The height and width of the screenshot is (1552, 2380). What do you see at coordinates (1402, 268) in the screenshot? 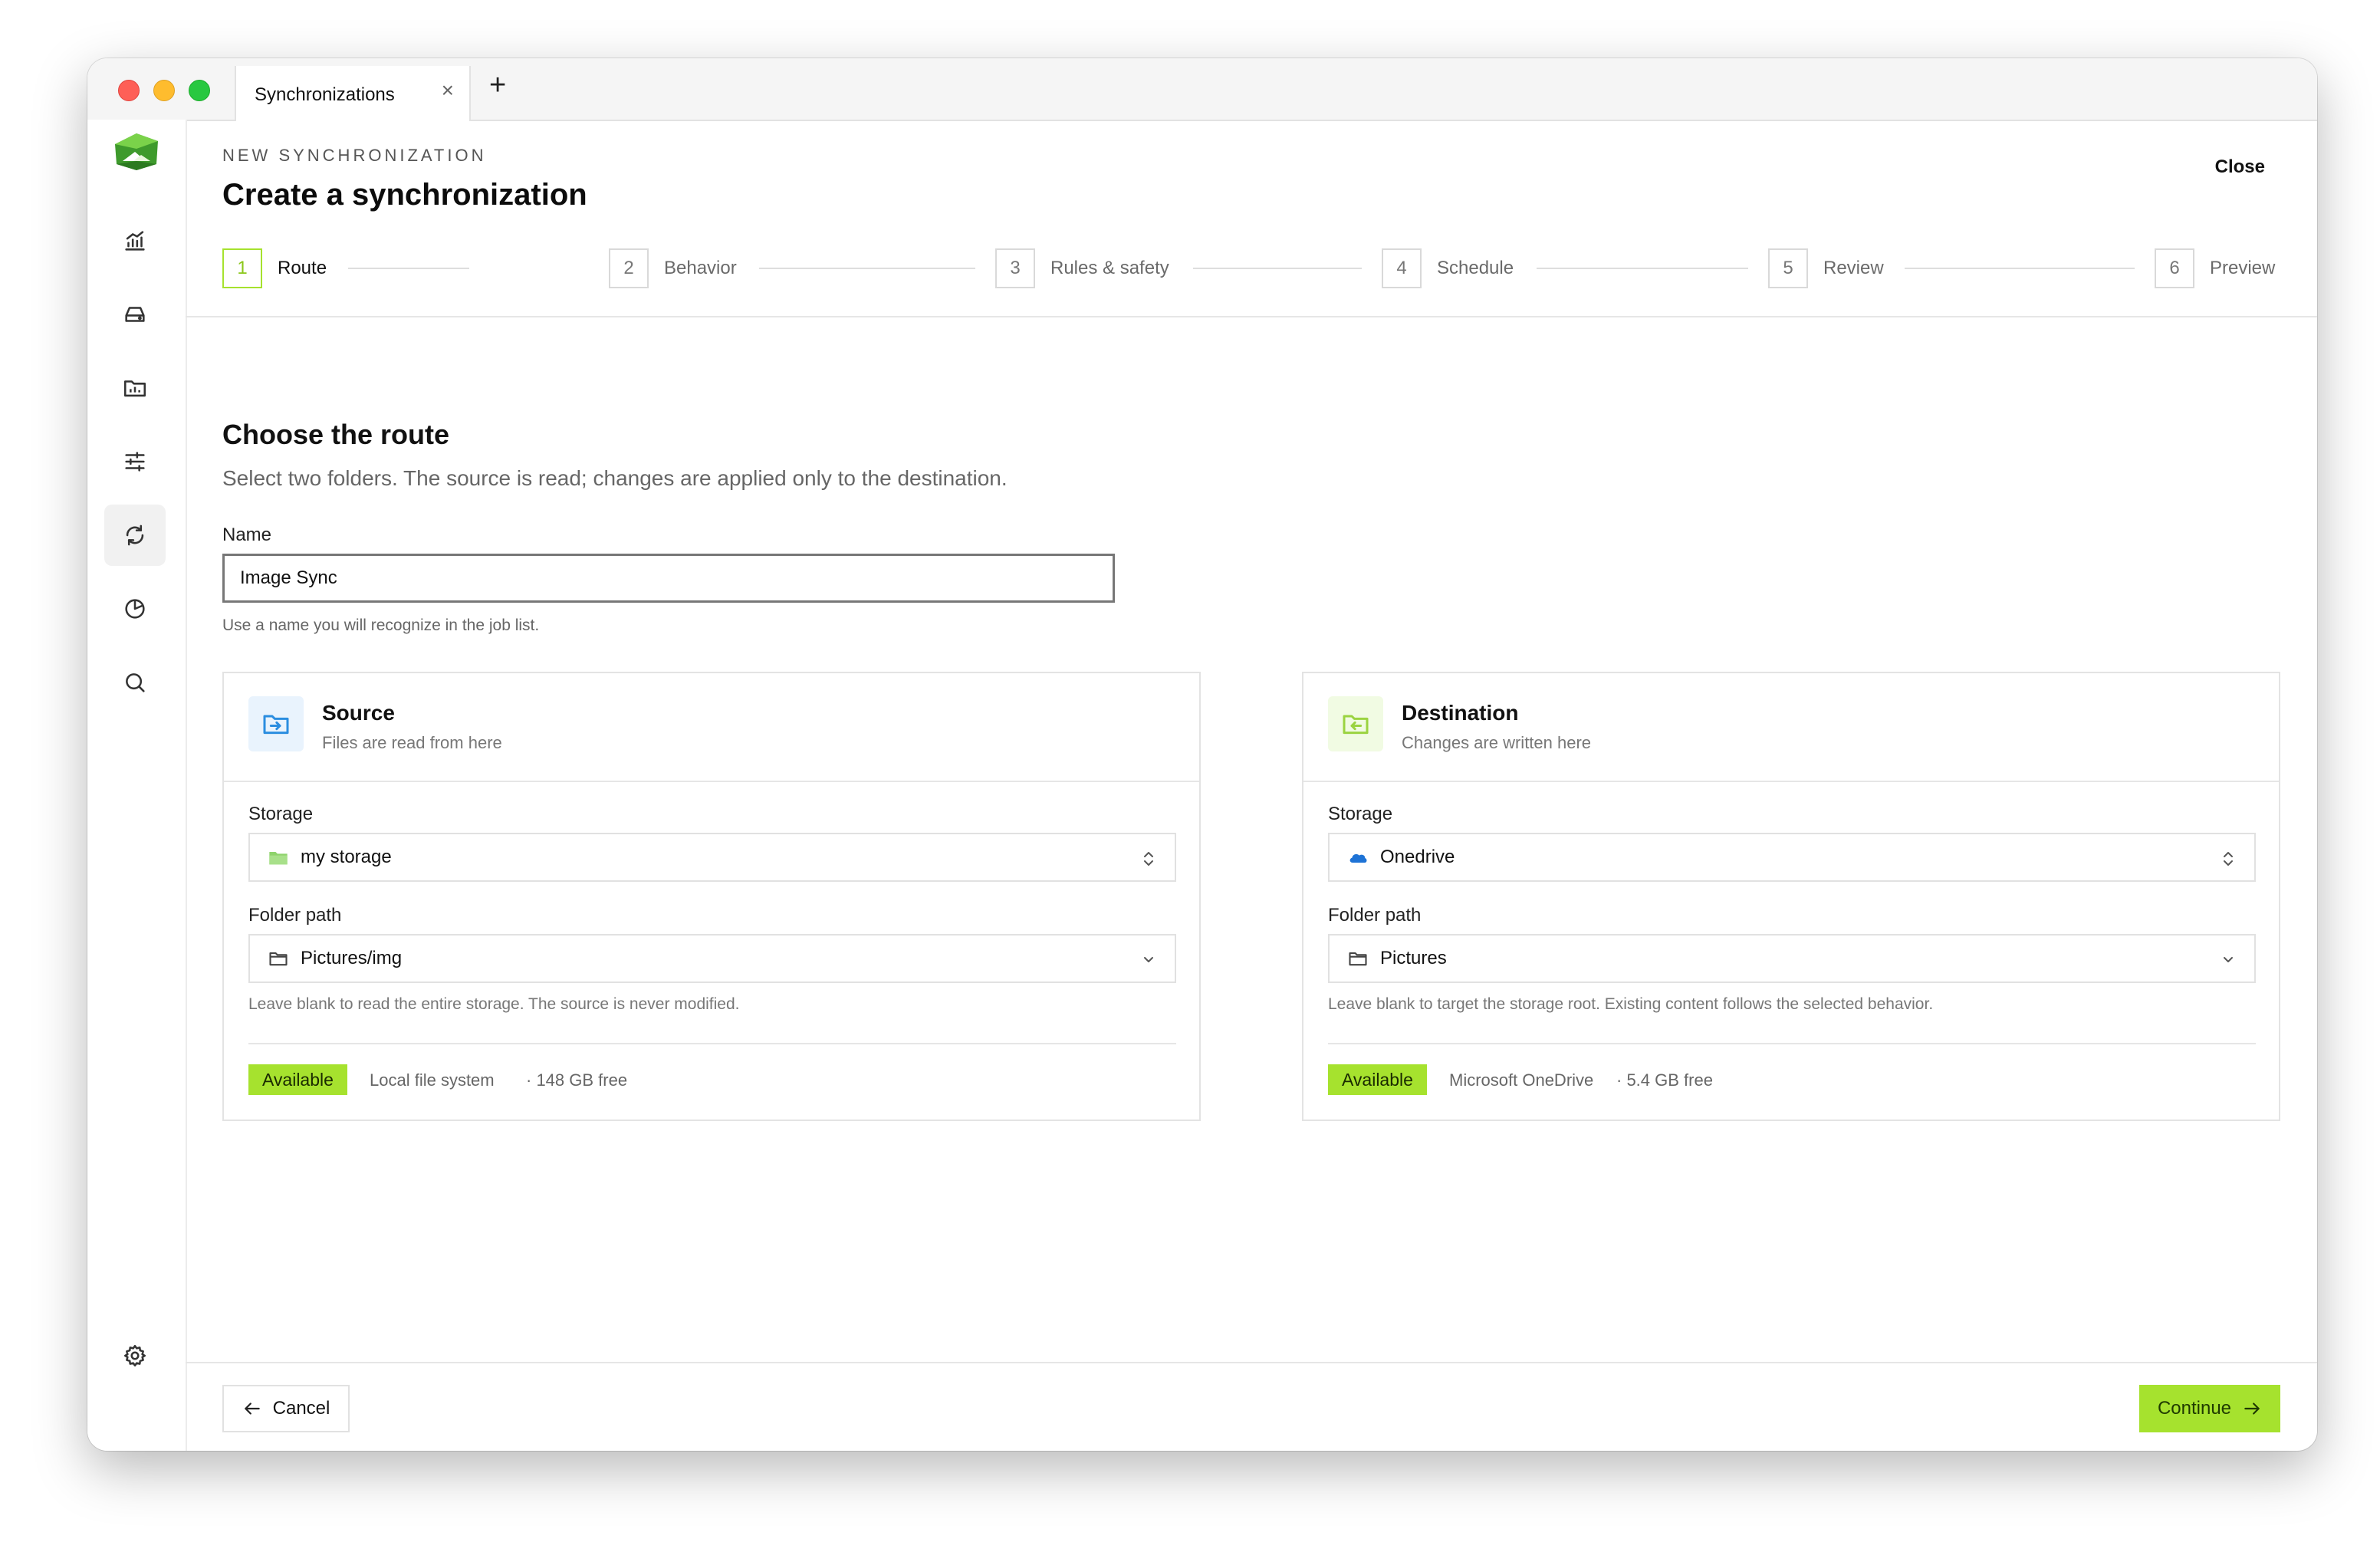
I see `step-number: 4` at bounding box center [1402, 268].